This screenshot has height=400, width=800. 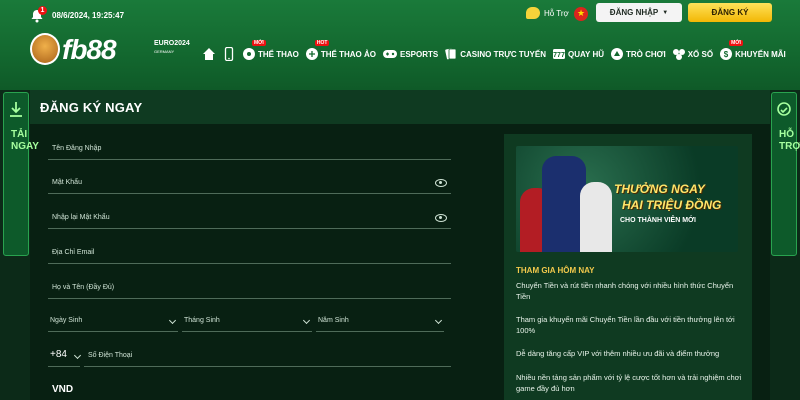 I want to click on password-placeholder: Mật Khẩu, so click(x=67, y=182).